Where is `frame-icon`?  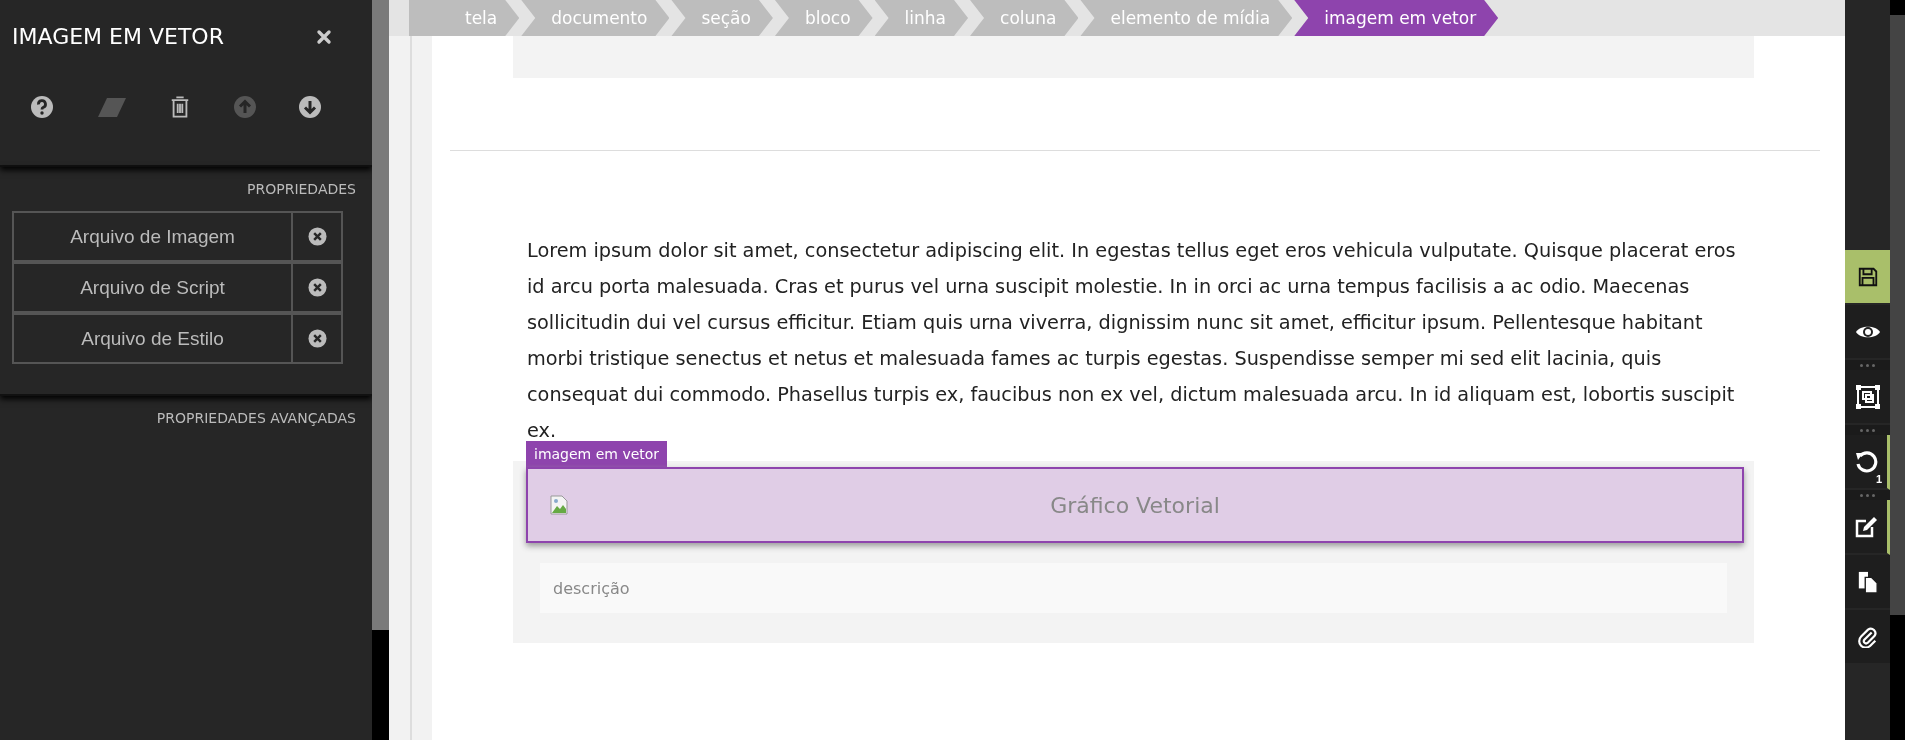 frame-icon is located at coordinates (1867, 396).